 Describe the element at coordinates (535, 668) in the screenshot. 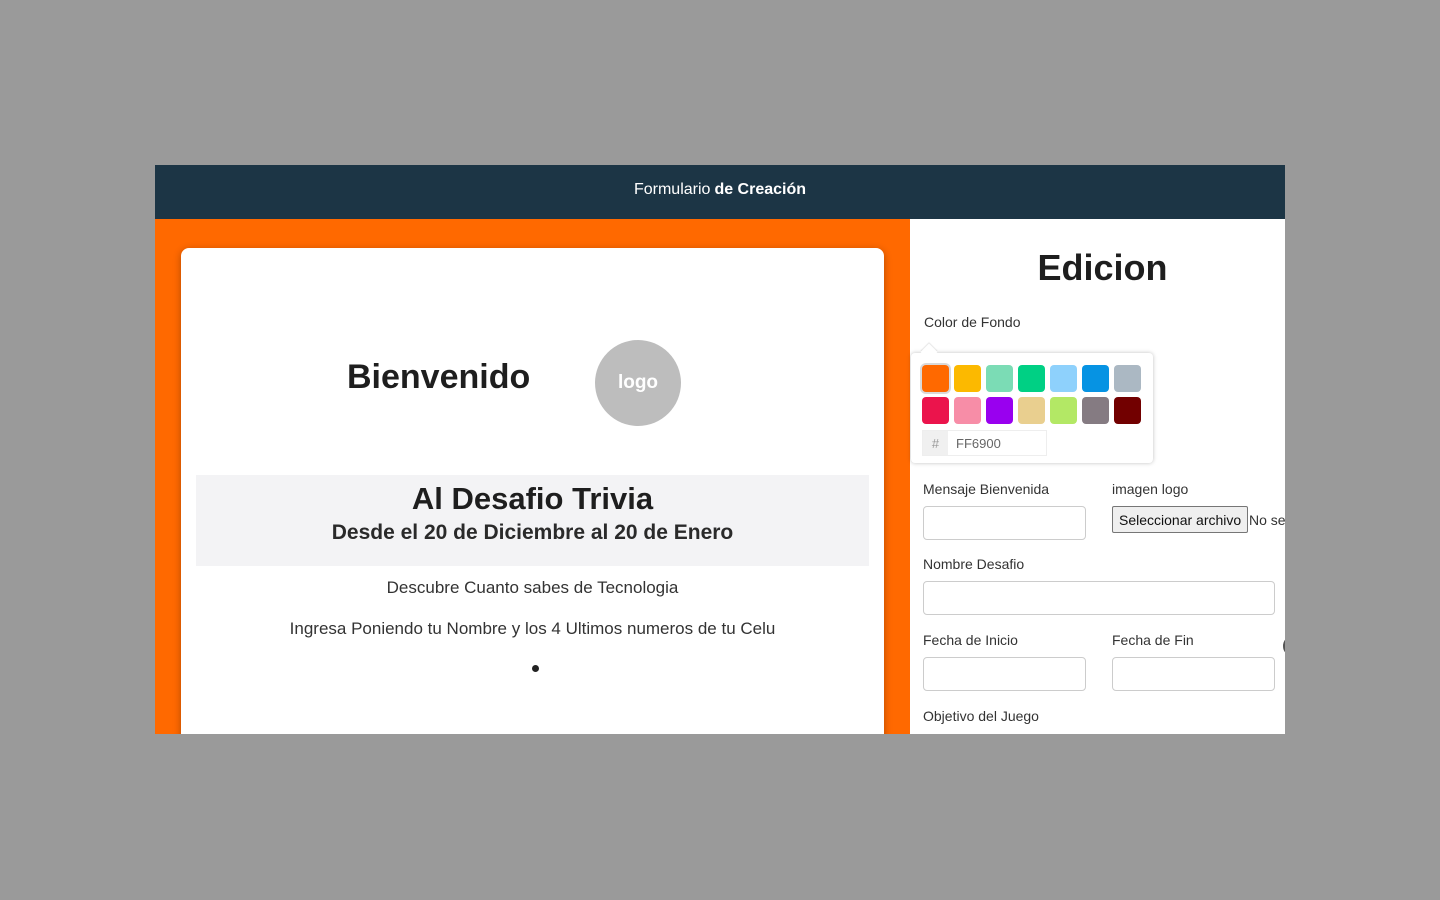

I see `bullet-dot` at that location.